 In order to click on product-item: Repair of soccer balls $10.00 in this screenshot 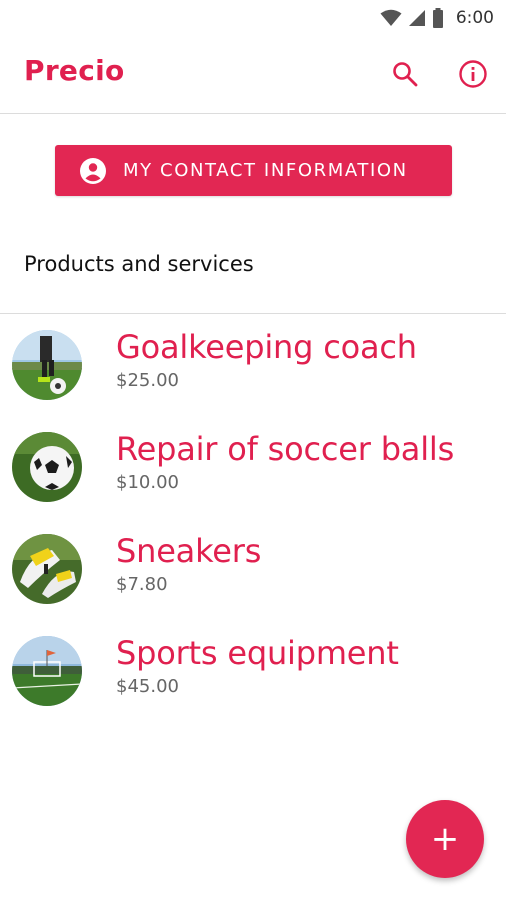, I will do `click(253, 477)`.